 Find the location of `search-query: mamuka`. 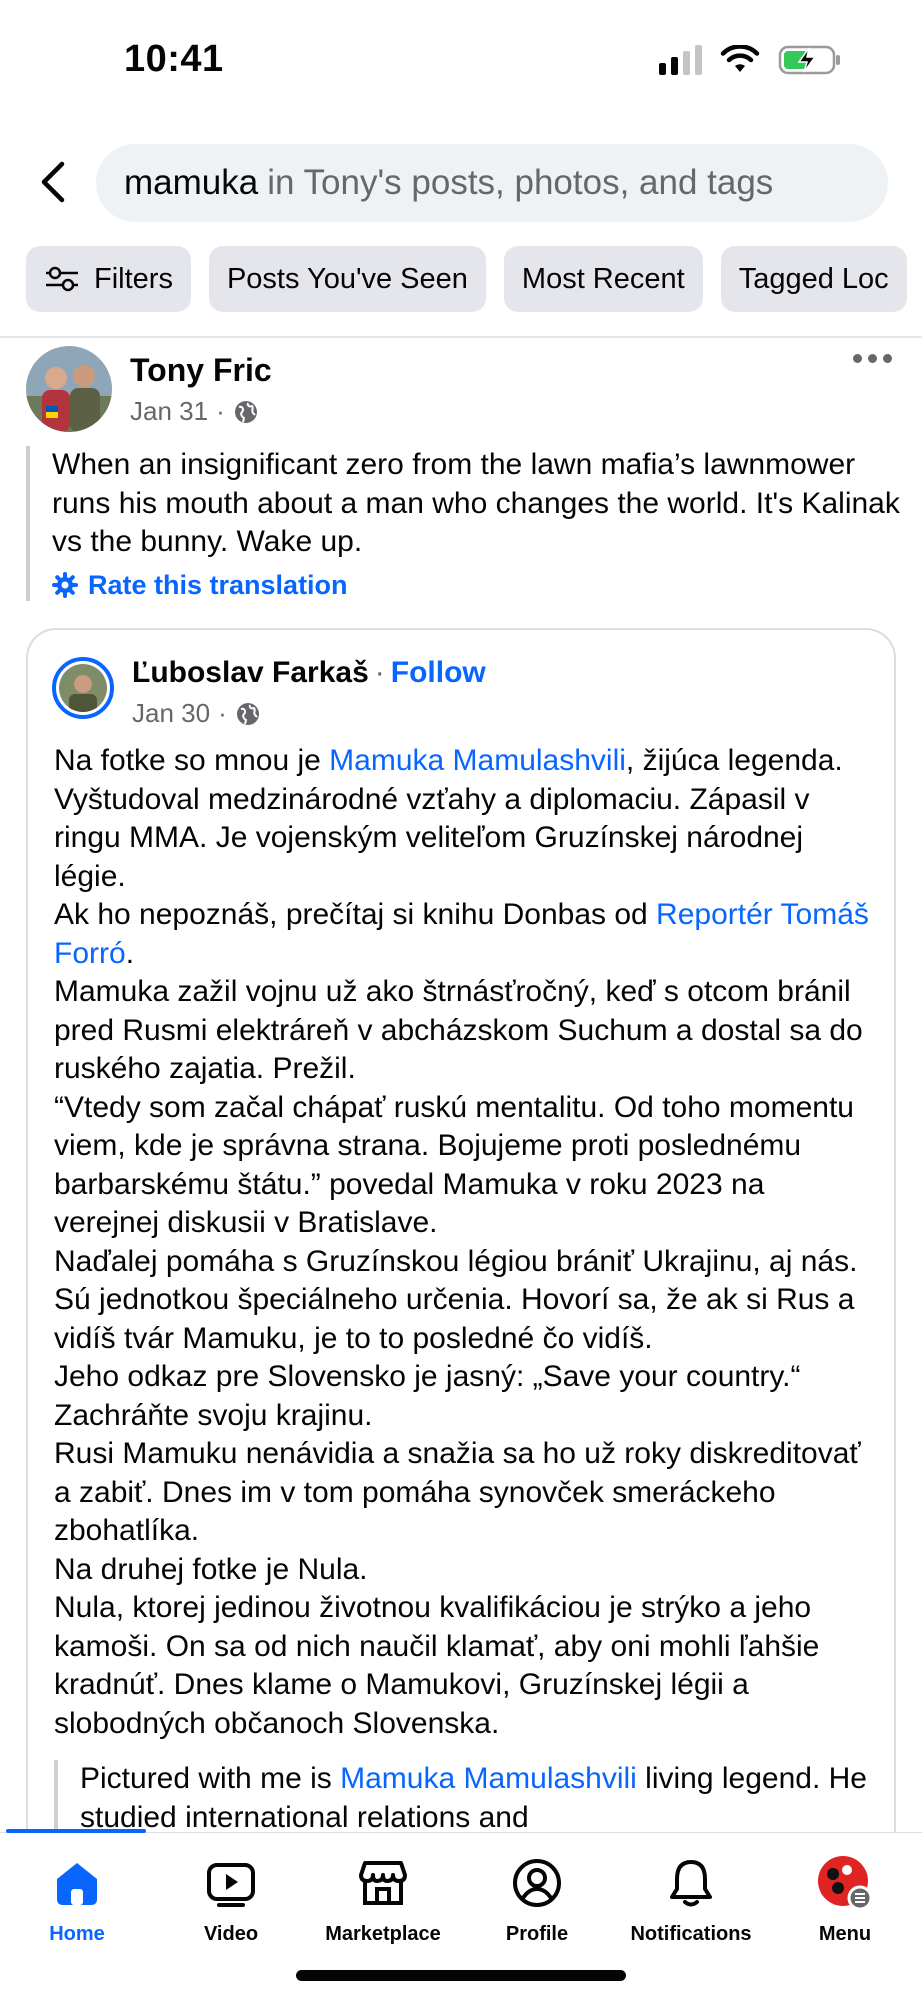

search-query: mamuka is located at coordinates (191, 182).